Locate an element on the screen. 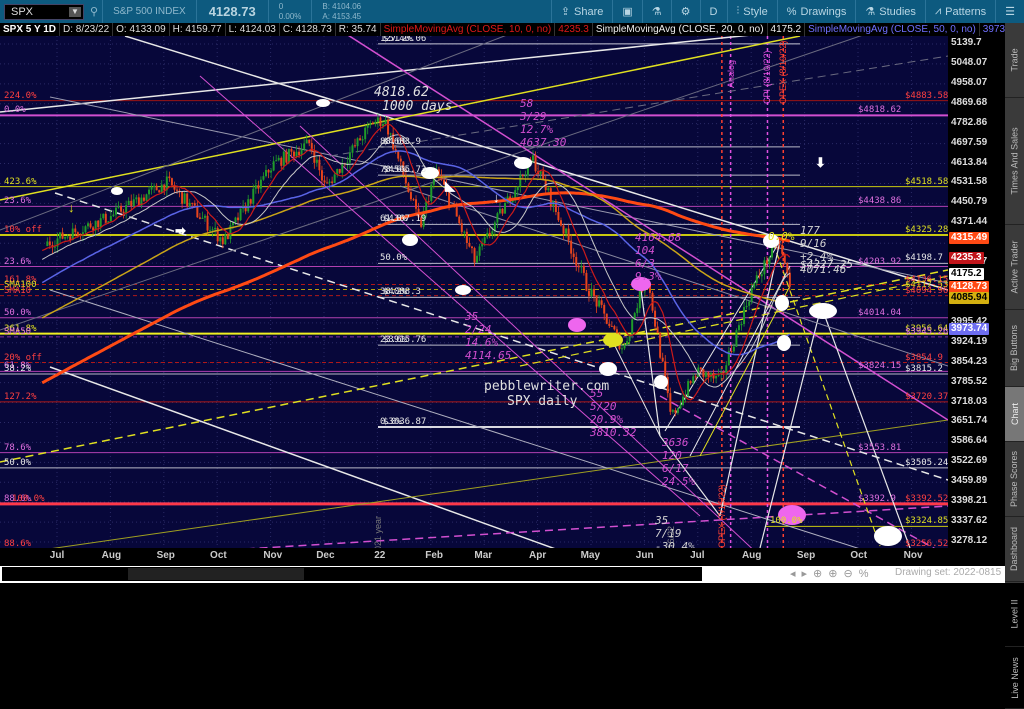  triangle-icon: ◣ is located at coordinates (450, 185).